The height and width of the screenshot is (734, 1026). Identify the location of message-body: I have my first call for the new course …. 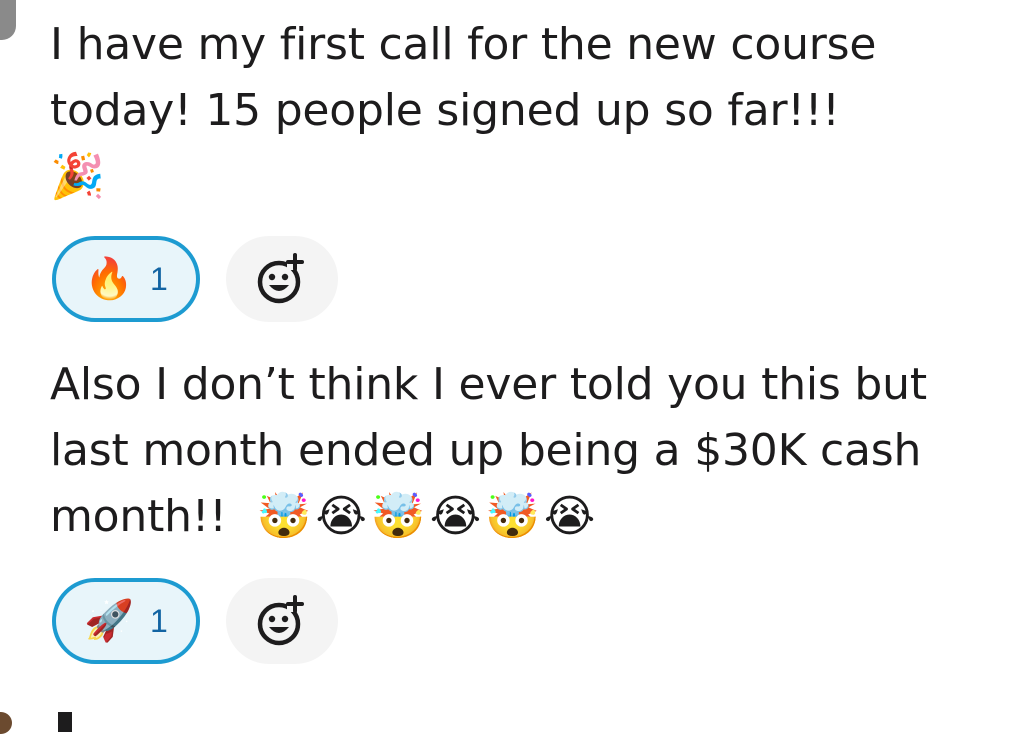
(463, 77).